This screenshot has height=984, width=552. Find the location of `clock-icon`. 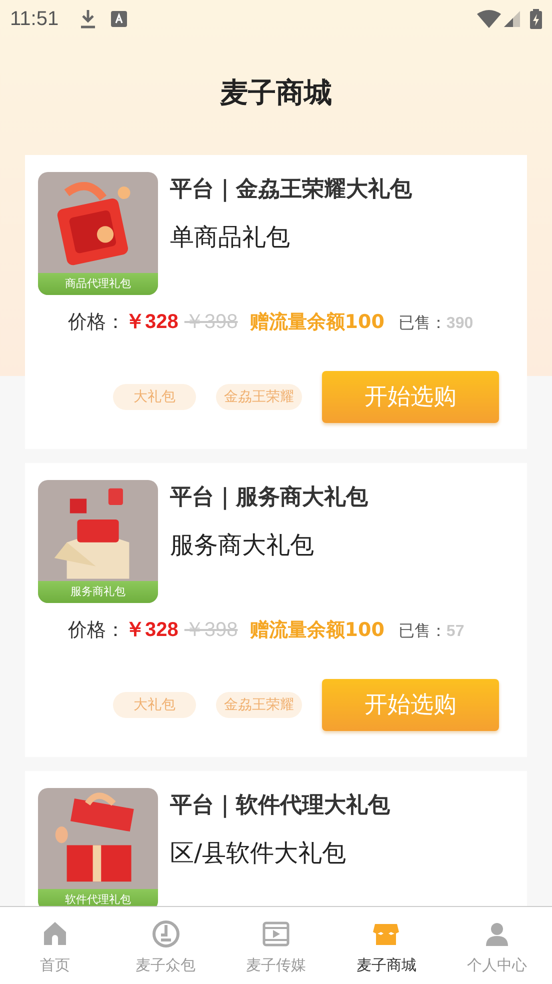

clock-icon is located at coordinates (166, 934).